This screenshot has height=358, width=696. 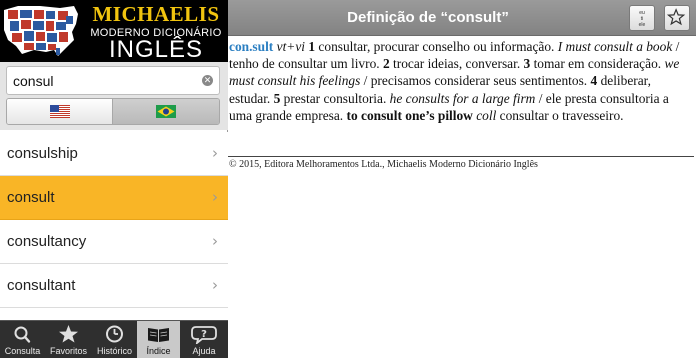 I want to click on search-box: ✕, so click(x=113, y=80).